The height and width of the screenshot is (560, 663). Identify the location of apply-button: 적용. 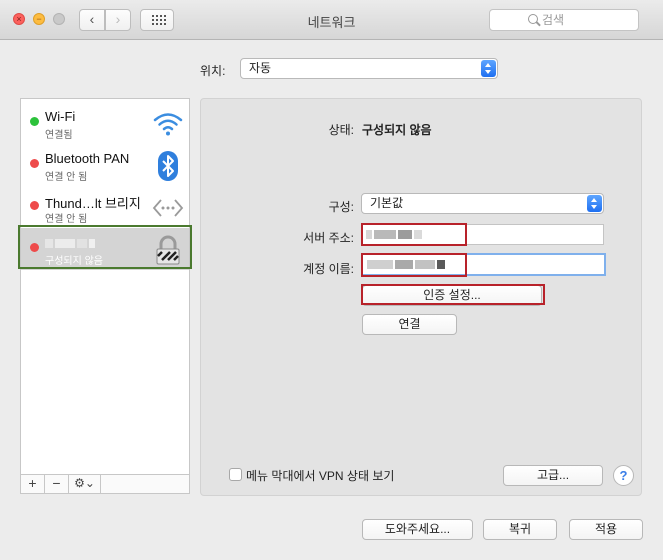
(606, 529).